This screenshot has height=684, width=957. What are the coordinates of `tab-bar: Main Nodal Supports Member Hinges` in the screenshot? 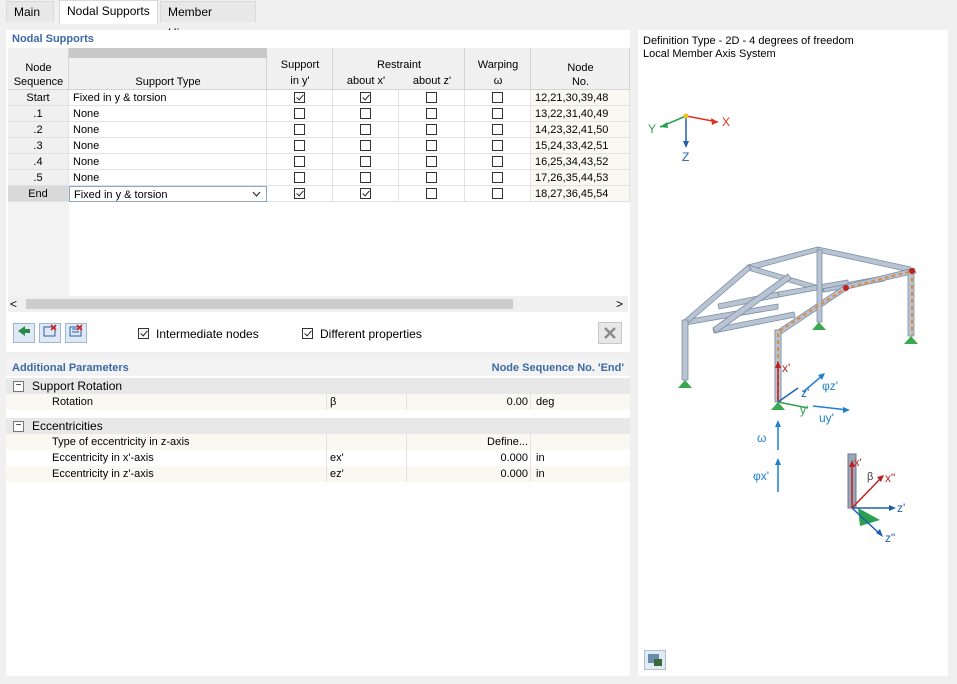 It's located at (478, 12).